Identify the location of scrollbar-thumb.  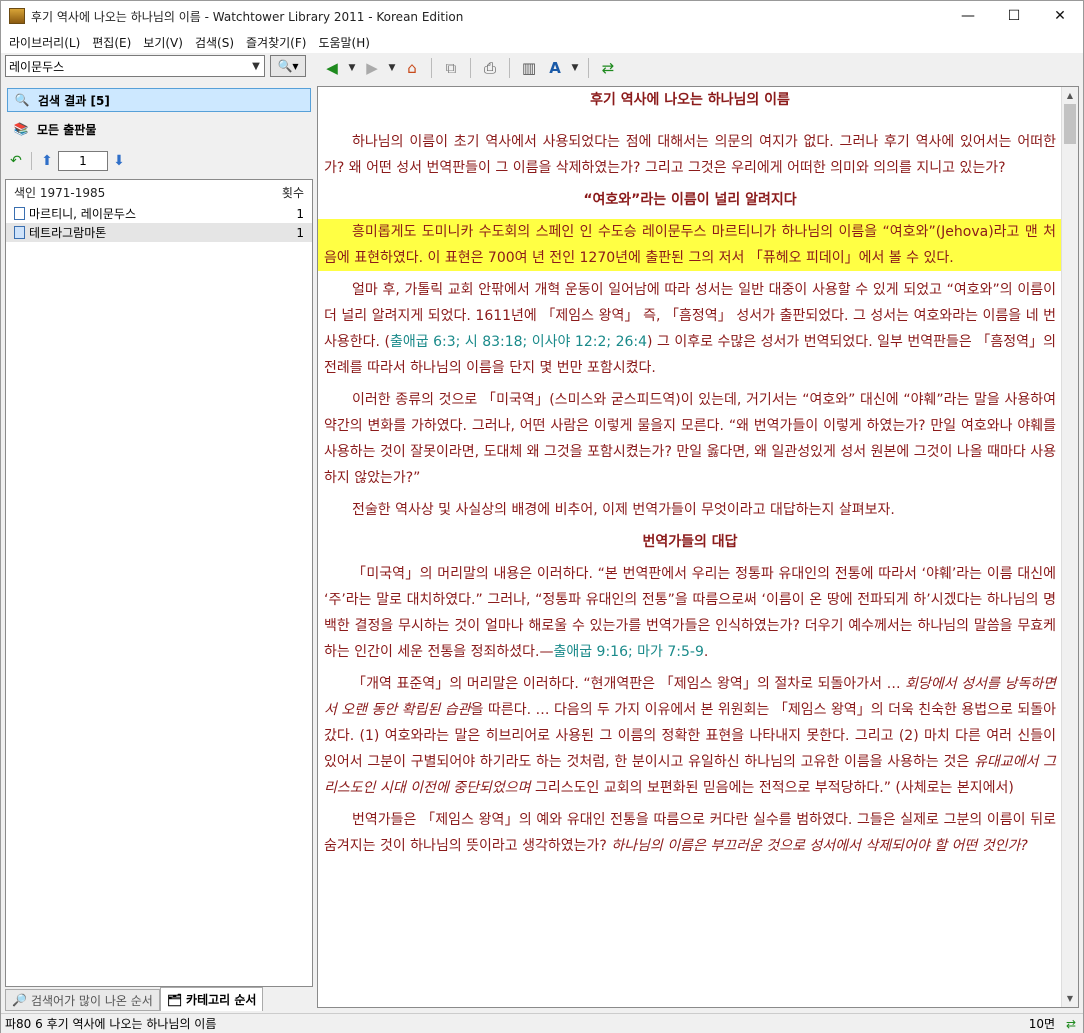
(1070, 124).